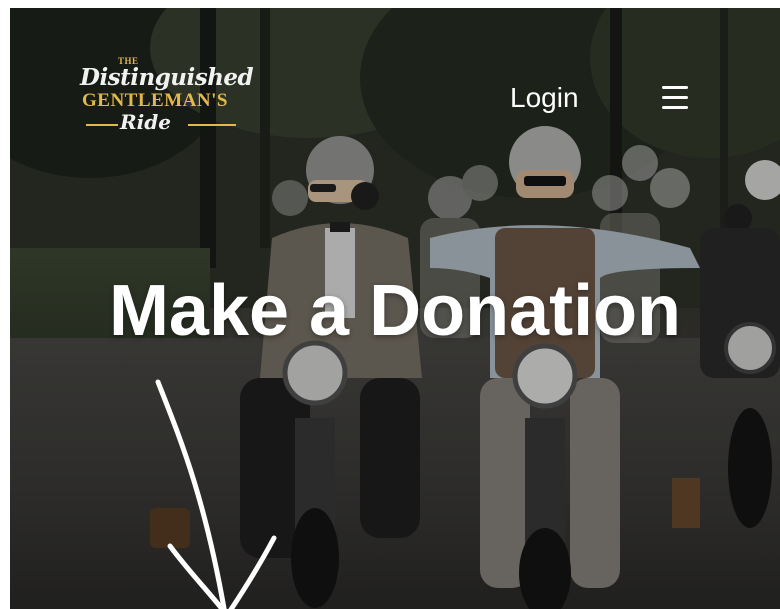  What do you see at coordinates (675, 98) in the screenshot?
I see `hamburger-menu-icon` at bounding box center [675, 98].